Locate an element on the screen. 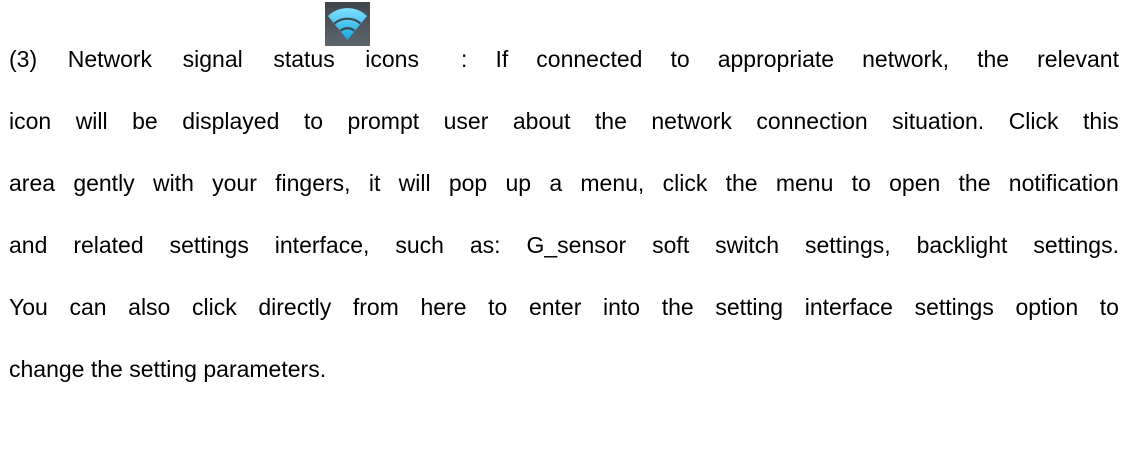 The width and height of the screenshot is (1129, 471). word: related is located at coordinates (108, 245).